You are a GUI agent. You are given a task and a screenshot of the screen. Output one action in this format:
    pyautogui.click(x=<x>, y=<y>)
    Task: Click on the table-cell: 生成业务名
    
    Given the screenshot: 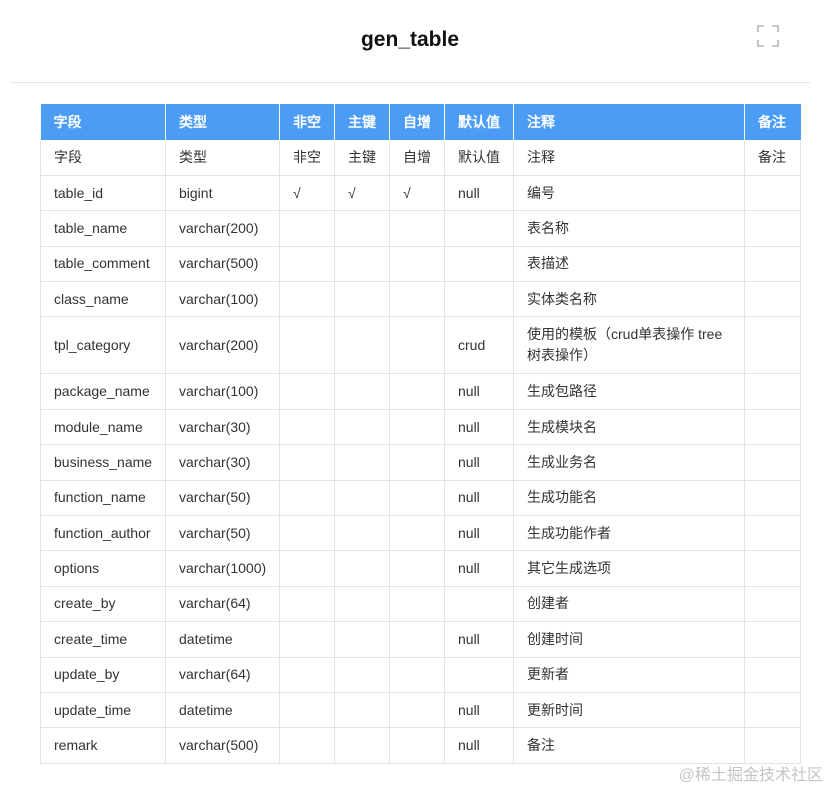 What is the action you would take?
    pyautogui.click(x=629, y=462)
    